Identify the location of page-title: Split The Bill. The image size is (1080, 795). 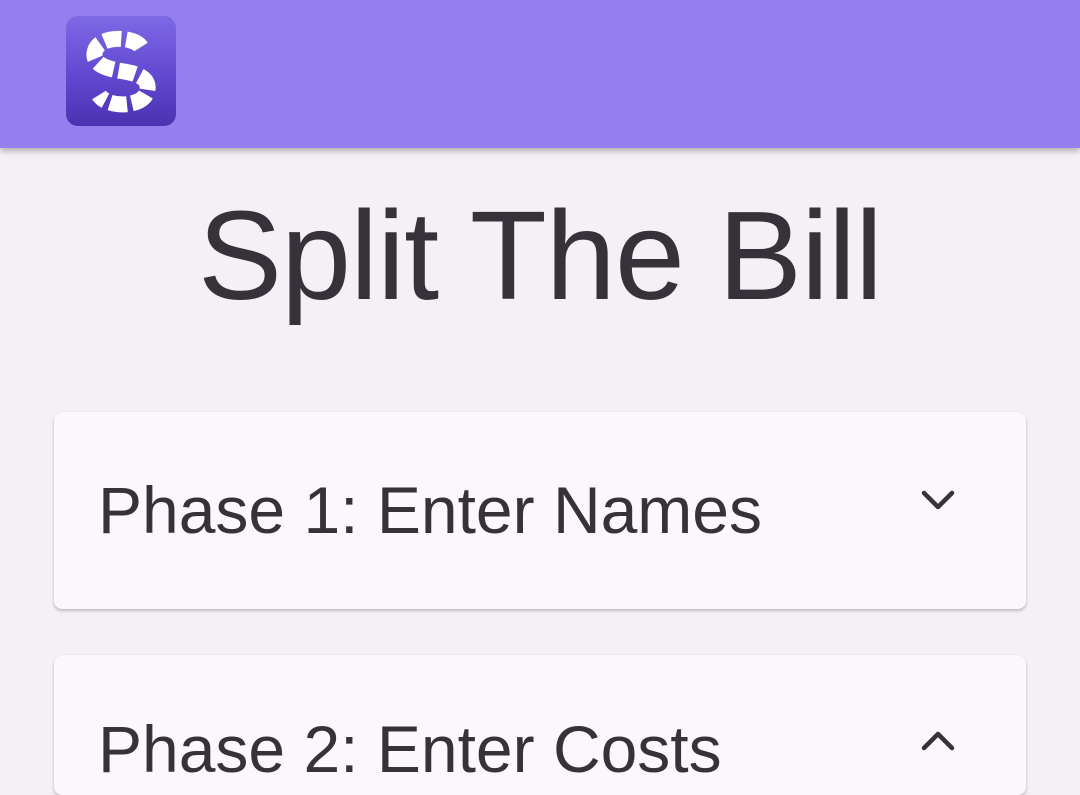
(540, 255).